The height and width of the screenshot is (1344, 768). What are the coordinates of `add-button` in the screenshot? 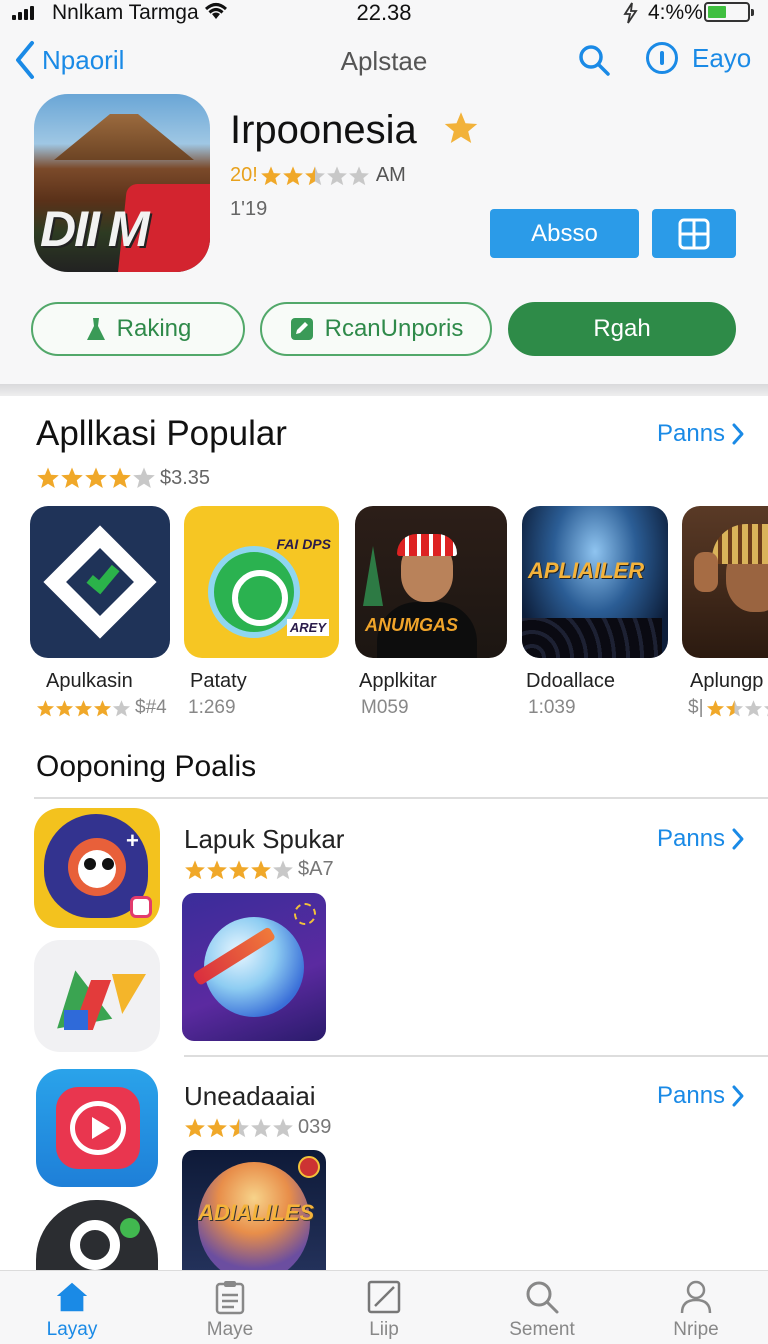 It's located at (694, 233).